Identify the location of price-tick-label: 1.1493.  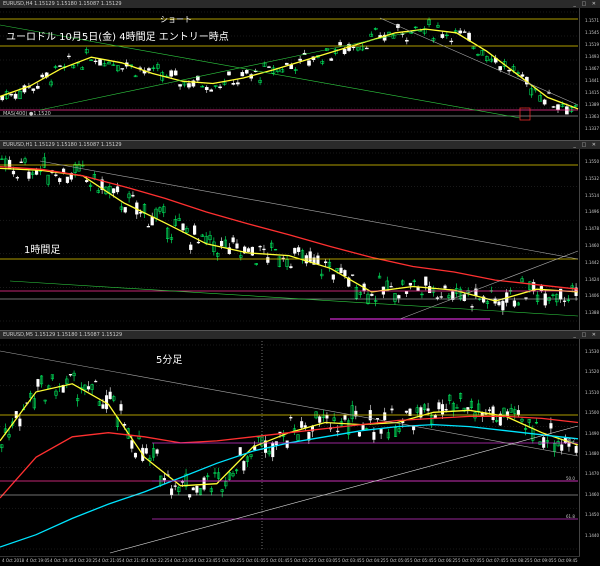
(592, 56).